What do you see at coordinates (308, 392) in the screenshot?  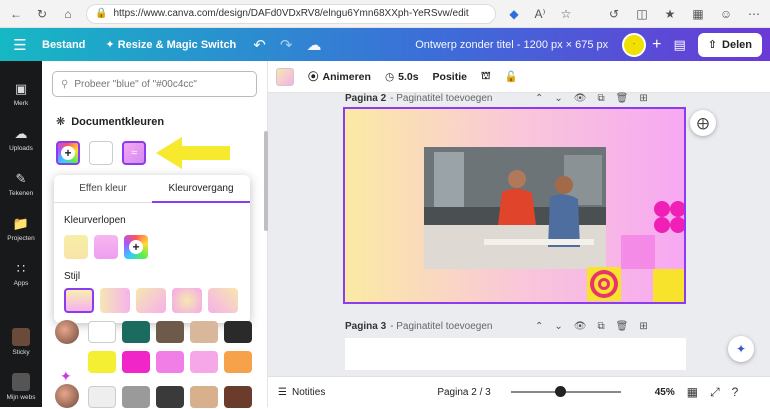 I see `notes-label: Notities` at bounding box center [308, 392].